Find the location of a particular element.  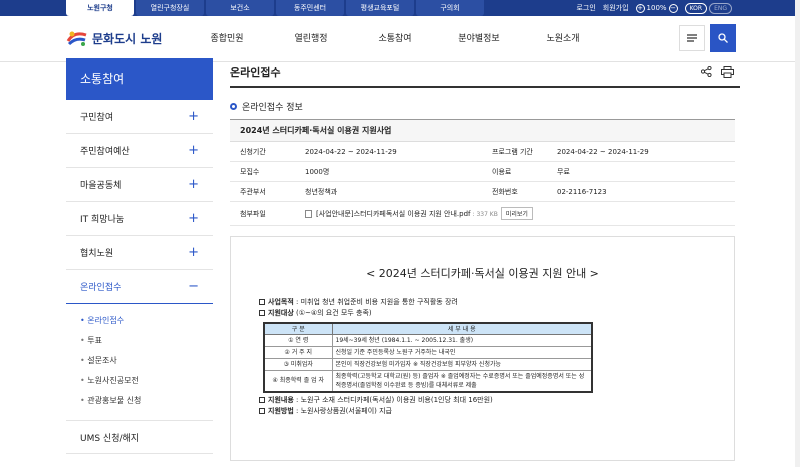

table-row: 모집수 1000명 이용료 무료 is located at coordinates (482, 172).